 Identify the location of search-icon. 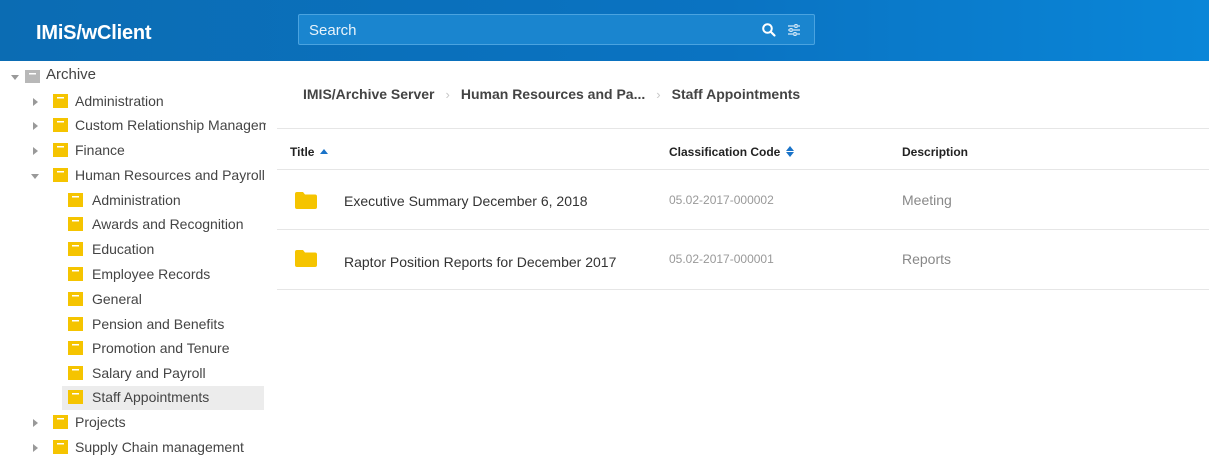
(769, 30).